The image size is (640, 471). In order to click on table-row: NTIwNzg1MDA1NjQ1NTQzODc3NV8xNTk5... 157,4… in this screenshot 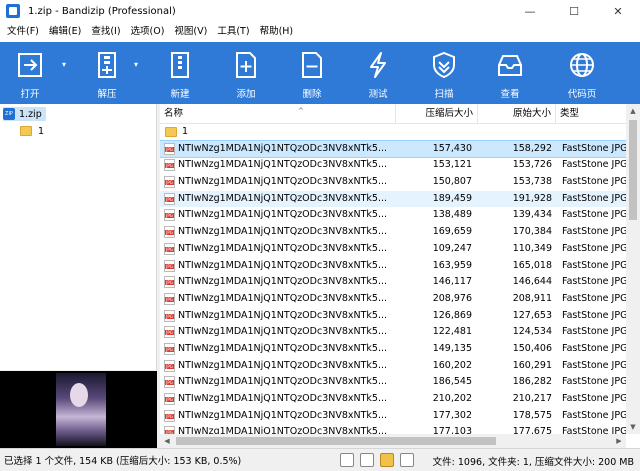, I will do `click(393, 149)`.